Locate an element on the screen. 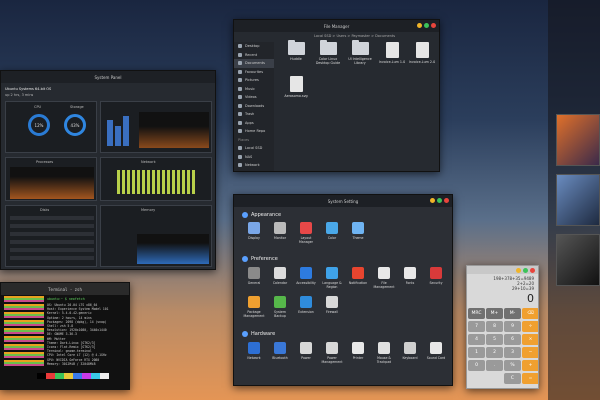  system-panel-titlebar: System Panel is located at coordinates (108, 77).